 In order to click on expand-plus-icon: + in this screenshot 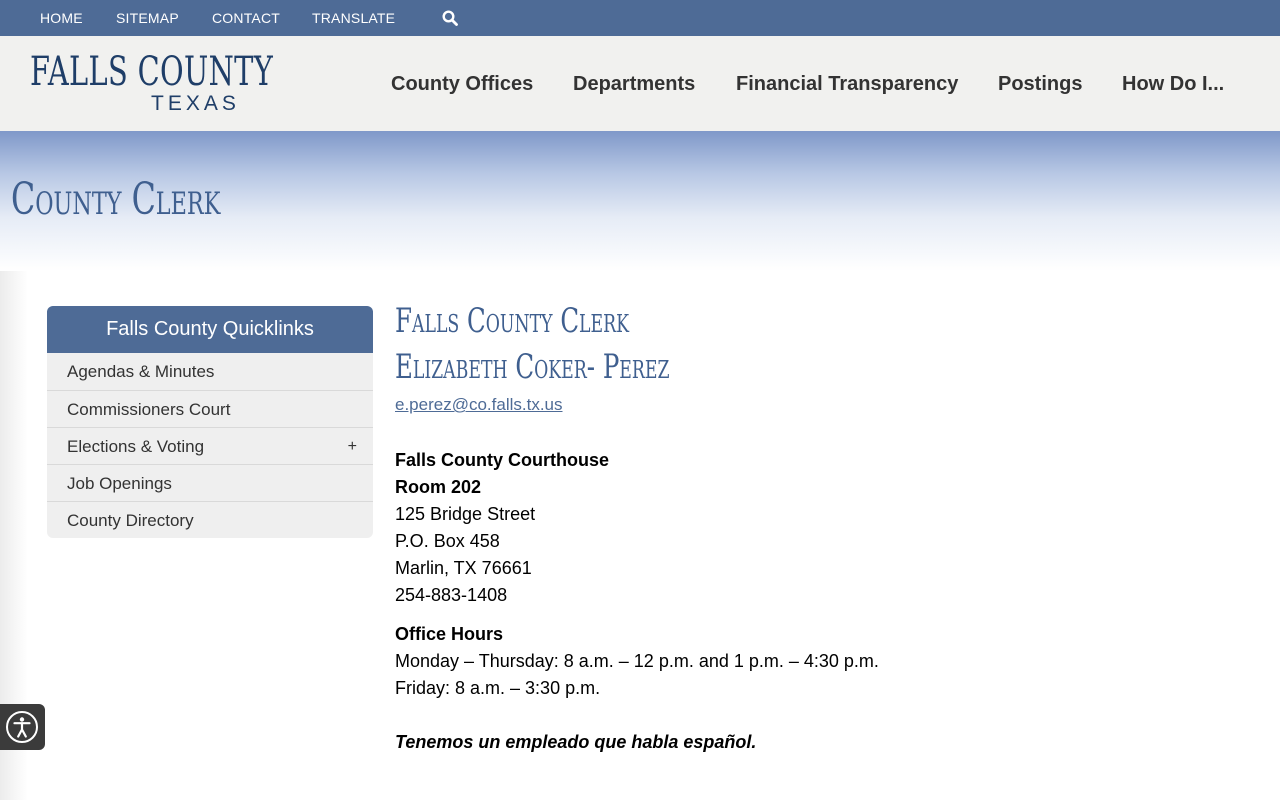, I will do `click(352, 446)`.